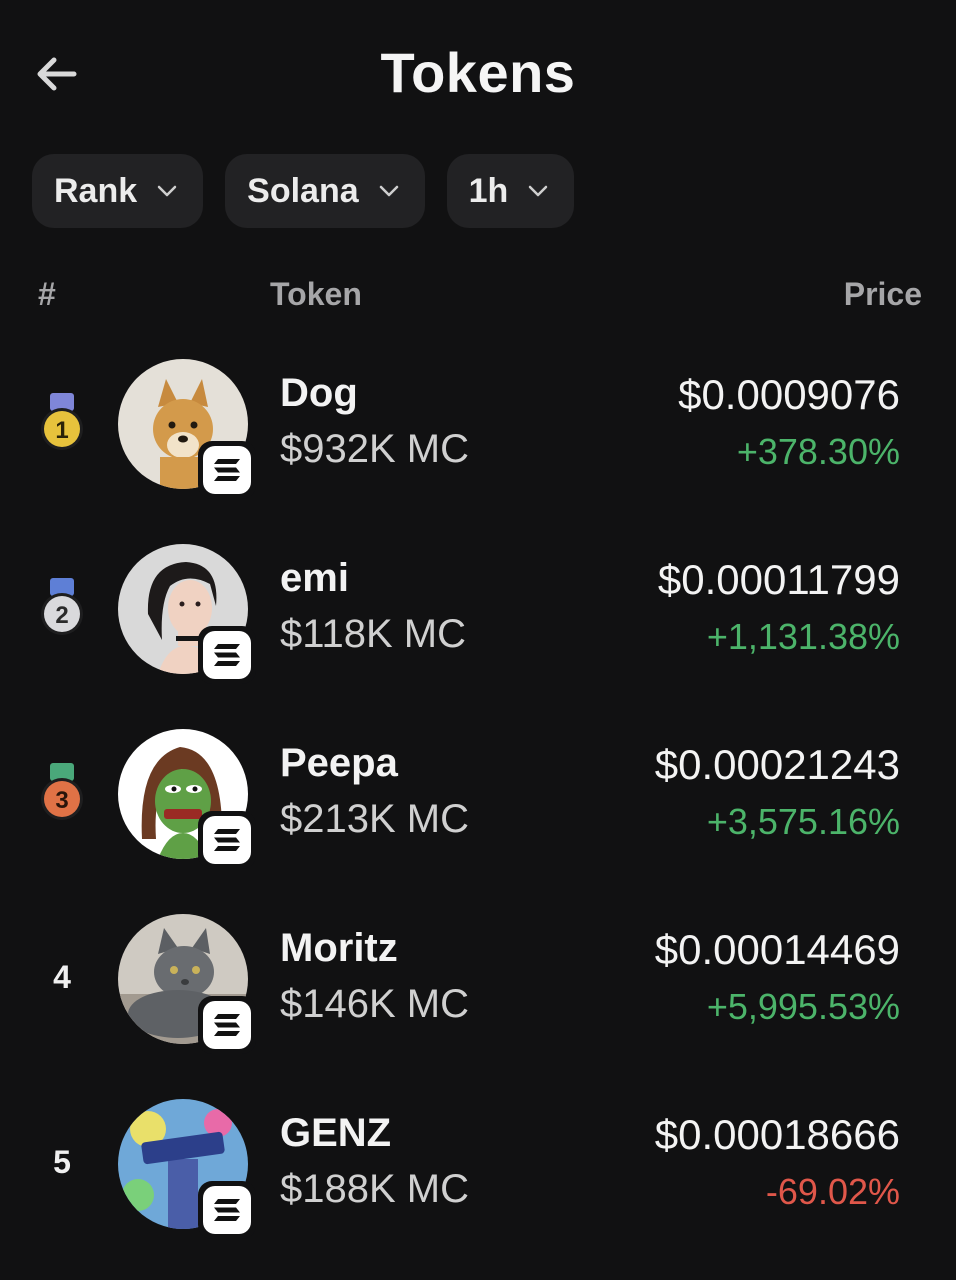 The width and height of the screenshot is (956, 1280). Describe the element at coordinates (478, 1187) in the screenshot. I see `token-row: 5 GENZ $188K MC $0.00018666 -69.02%` at that location.